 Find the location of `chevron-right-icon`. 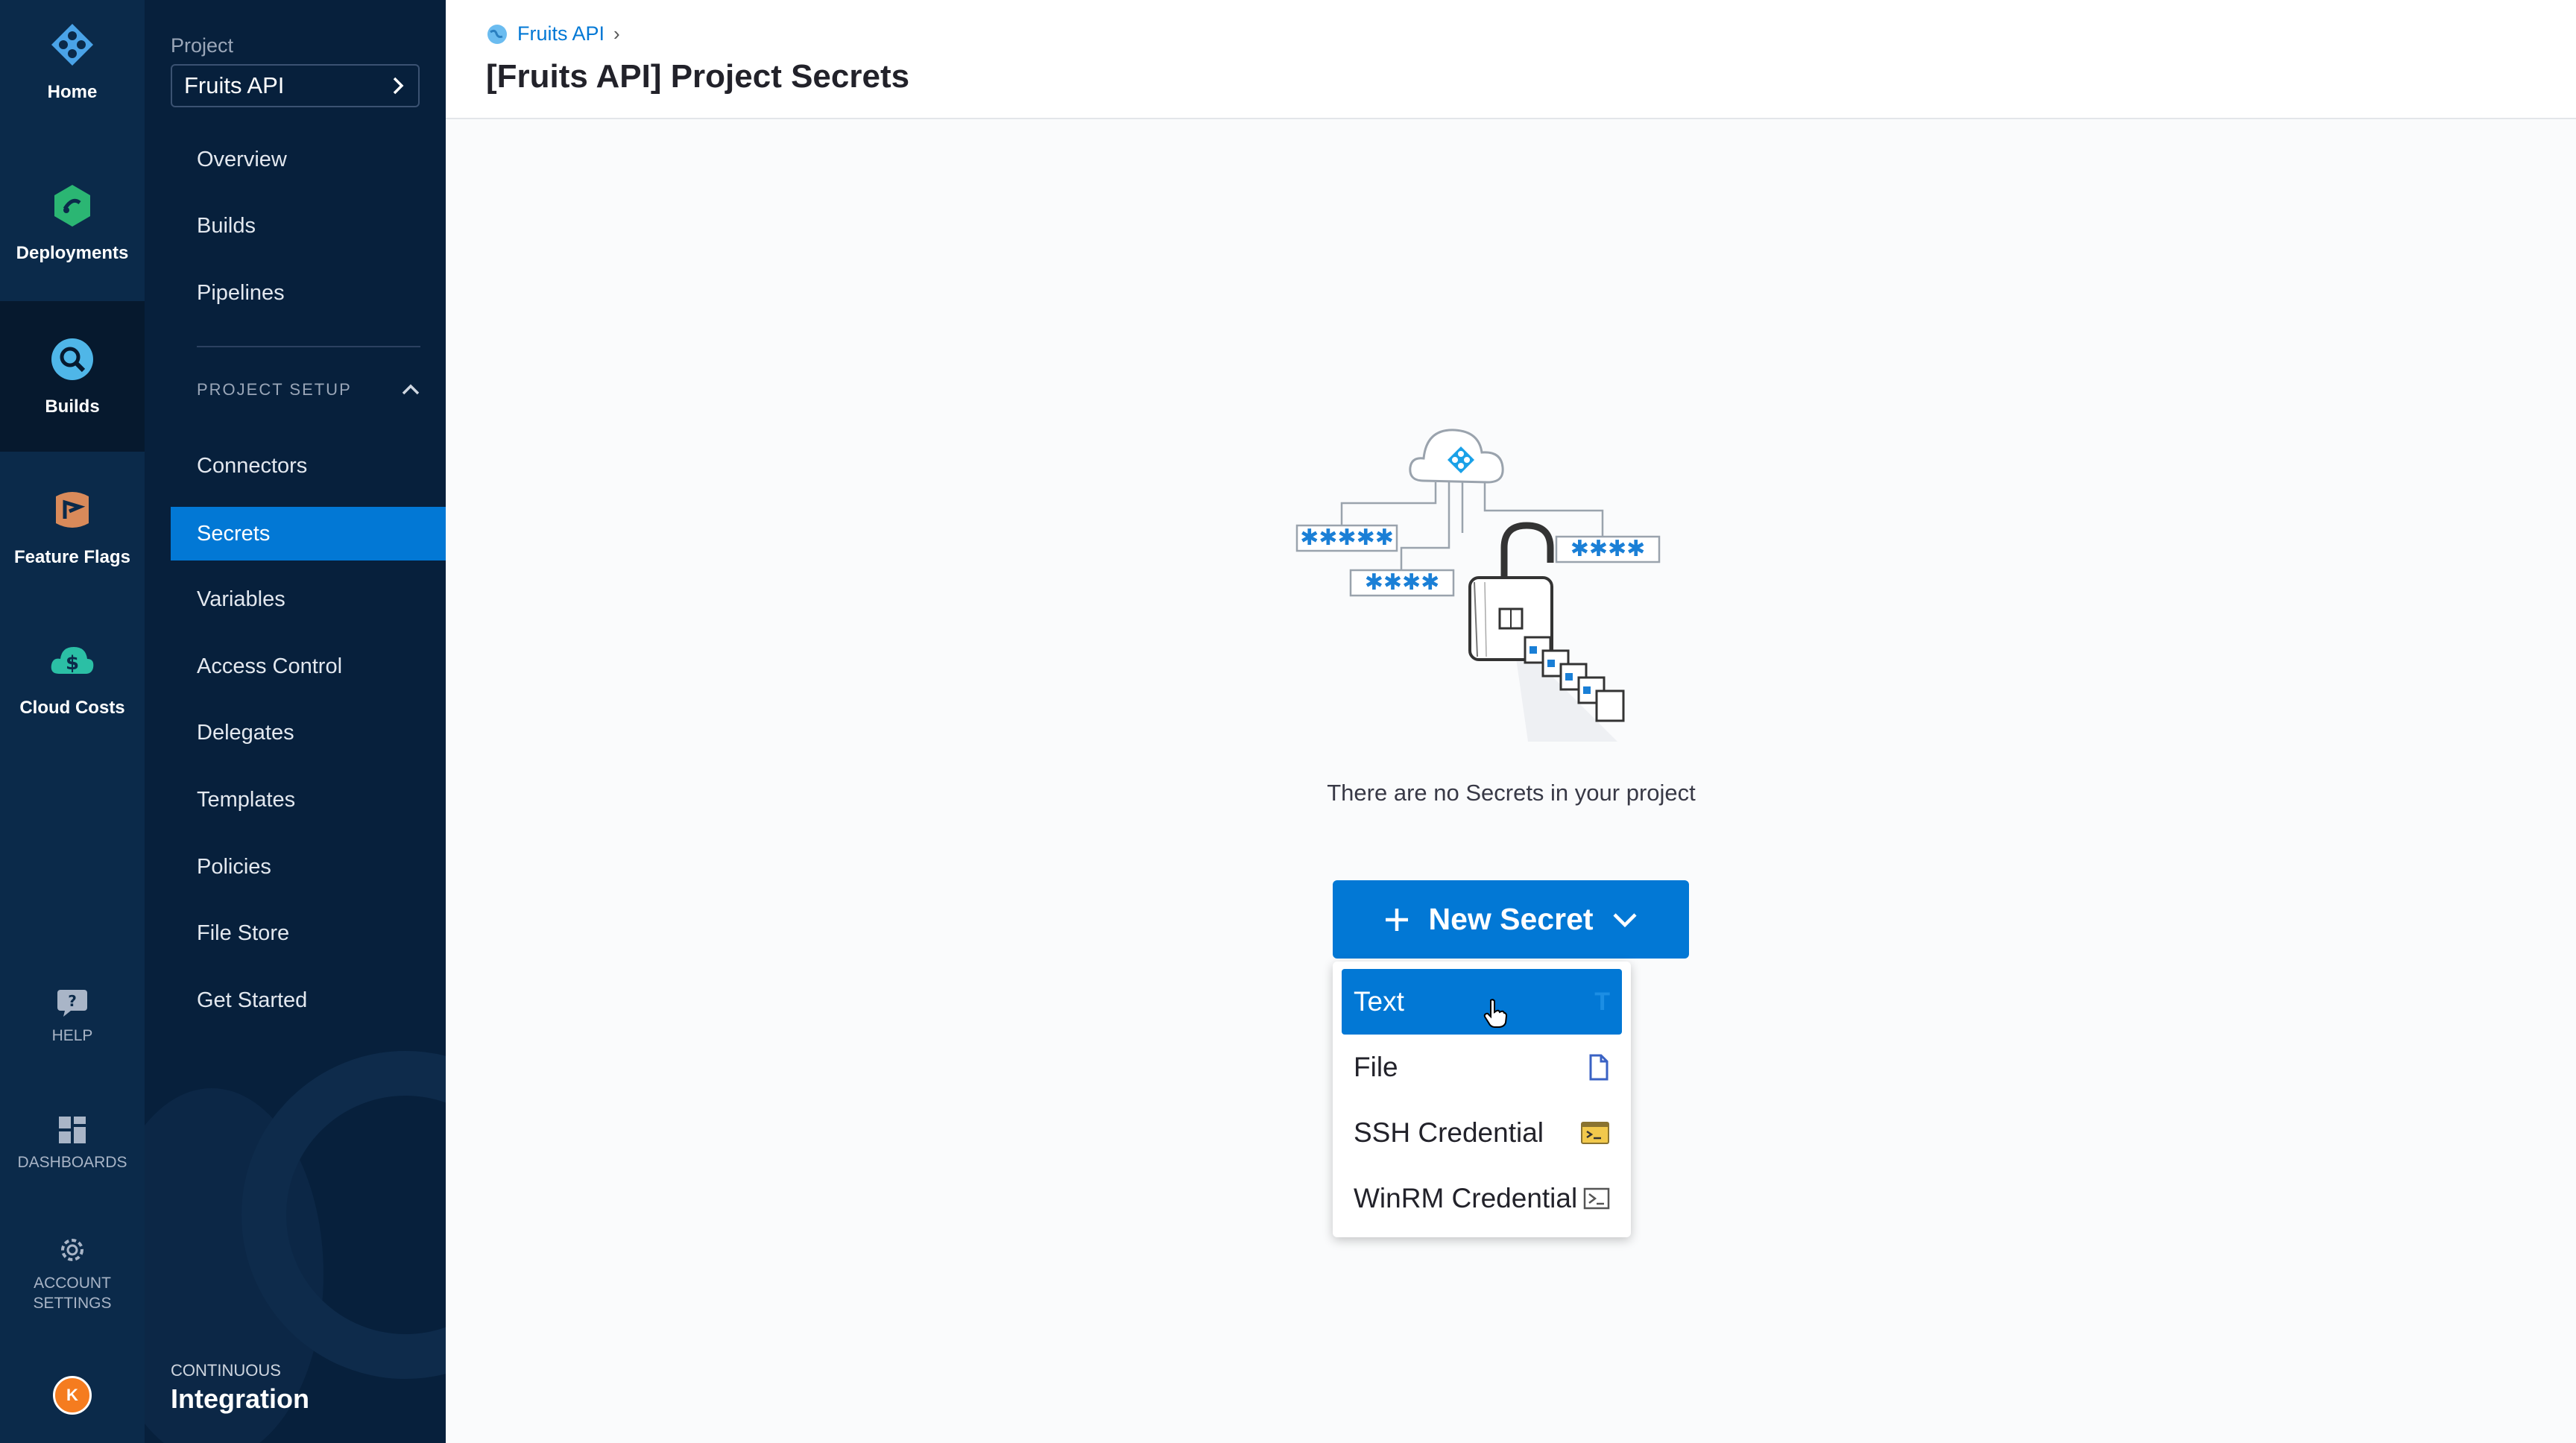

chevron-right-icon is located at coordinates (398, 86).